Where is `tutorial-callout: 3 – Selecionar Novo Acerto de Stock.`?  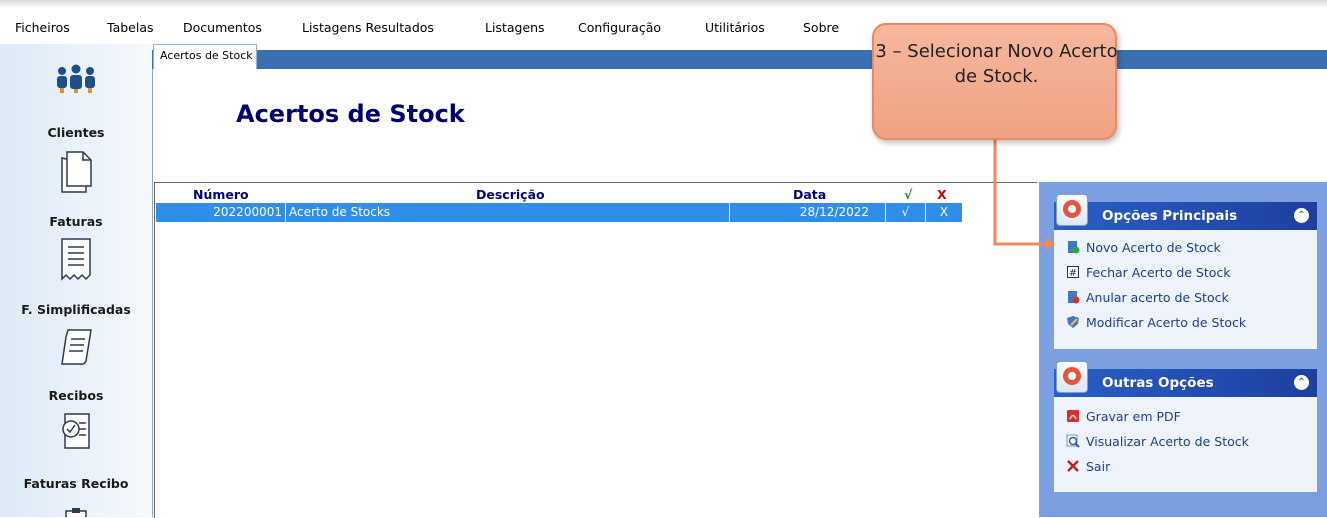
tutorial-callout: 3 – Selecionar Novo Acerto de Stock. is located at coordinates (995, 81).